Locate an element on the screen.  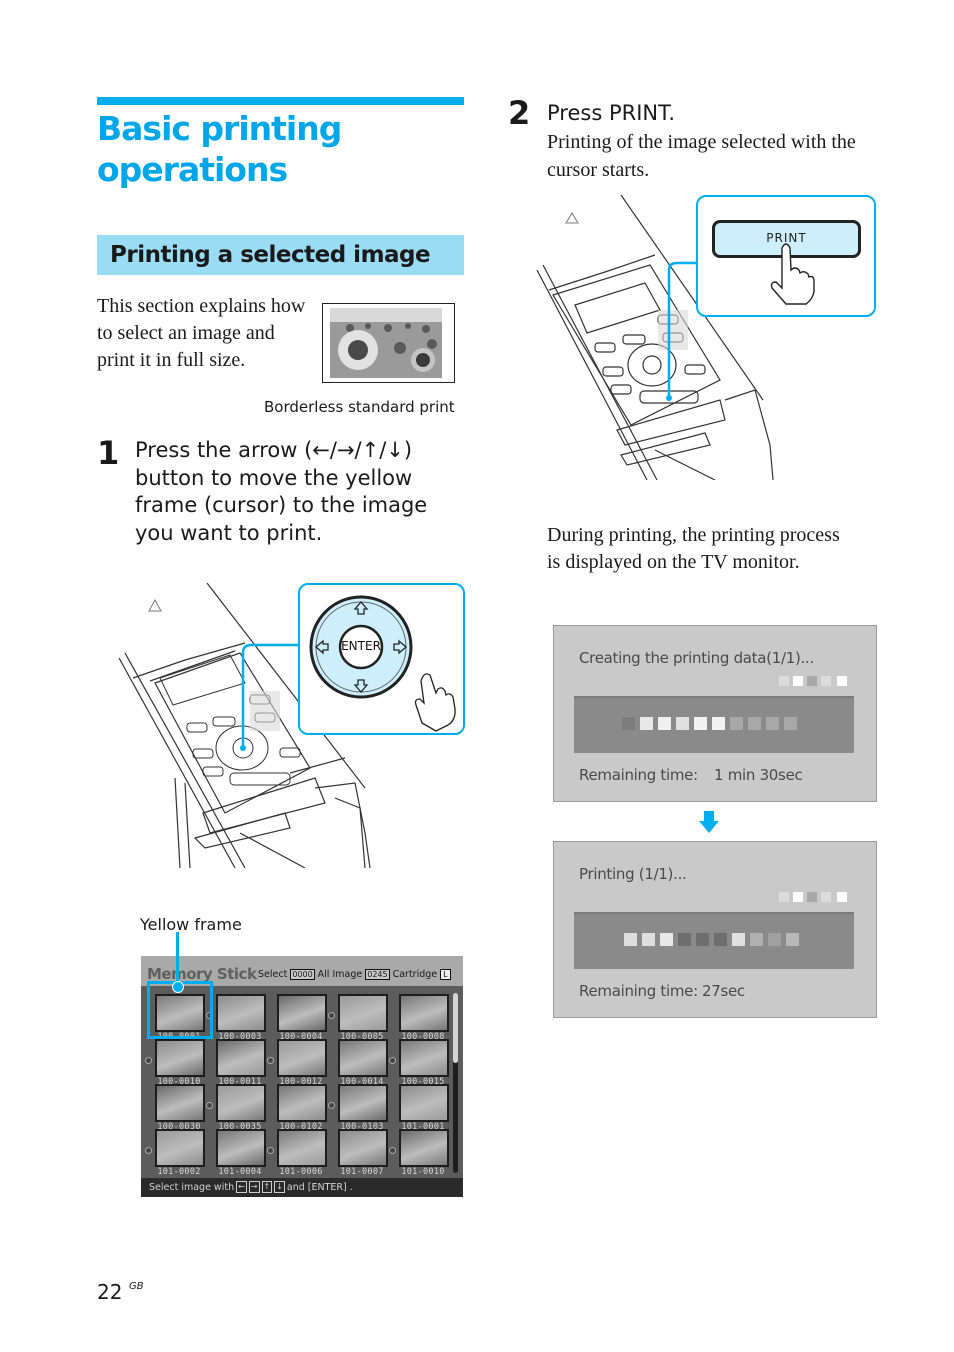
arrow-down-icon is located at coordinates (709, 822).